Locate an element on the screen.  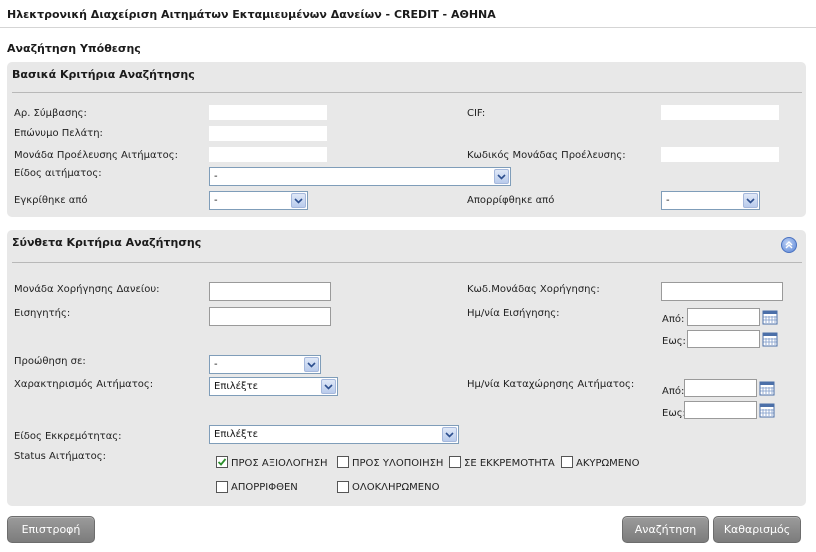
forward-select: - is located at coordinates (265, 364).